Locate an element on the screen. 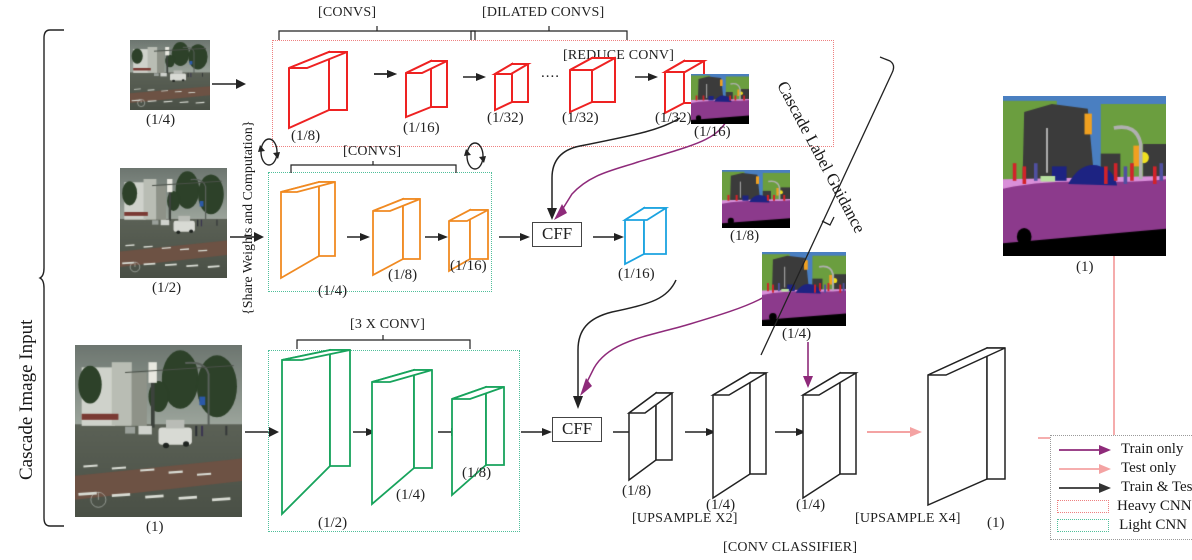 The image size is (1192, 560). arrow-input-quarter is located at coordinates (229, 84).